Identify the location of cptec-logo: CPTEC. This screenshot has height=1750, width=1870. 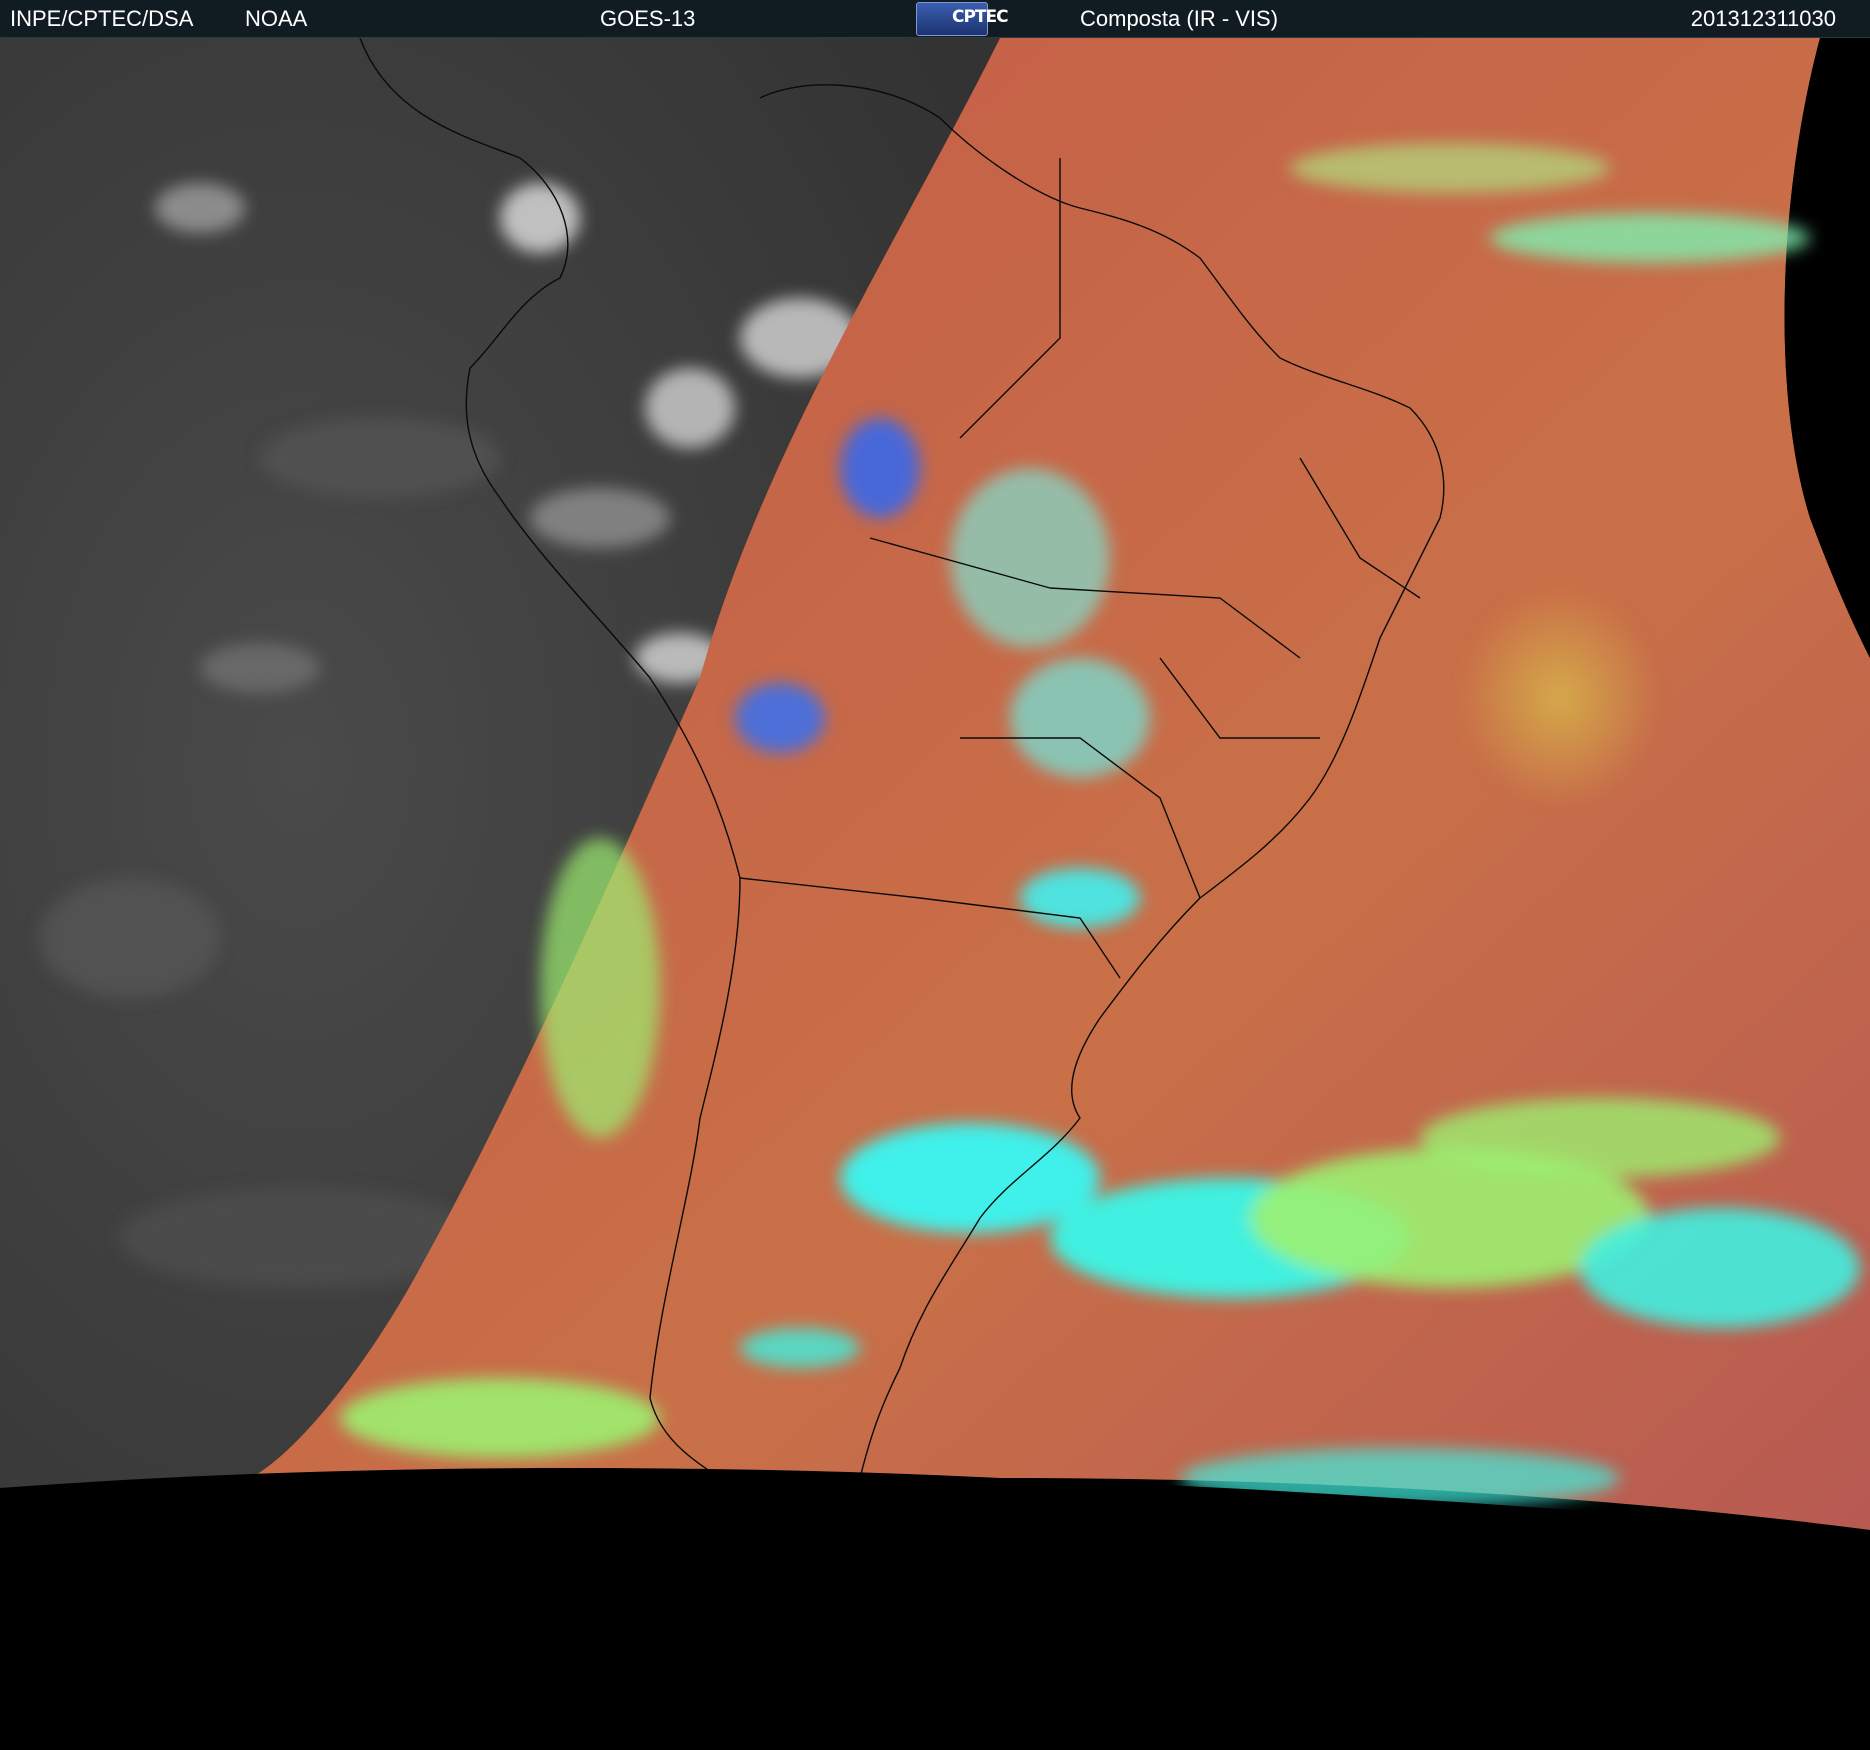
(962, 19).